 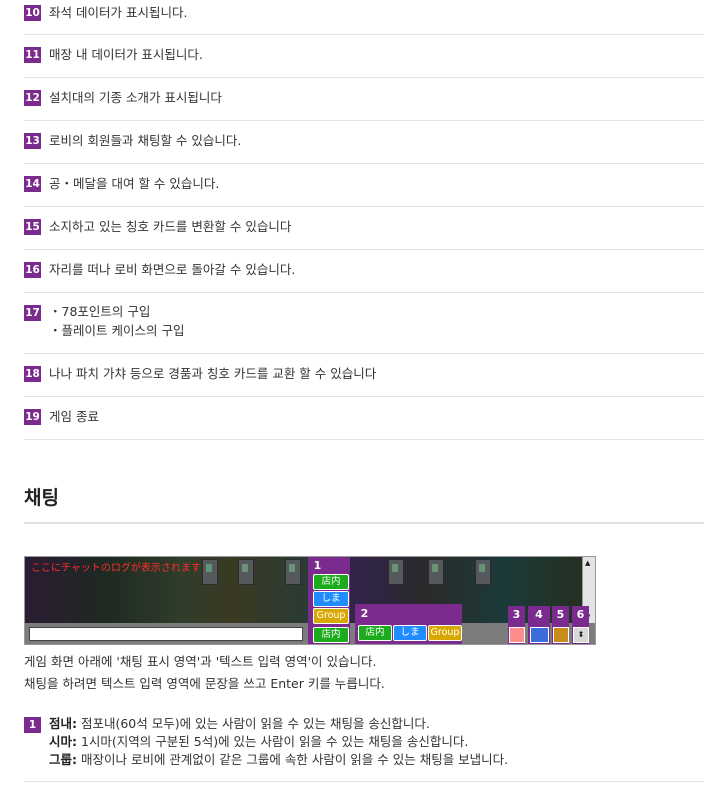 What do you see at coordinates (32, 725) in the screenshot?
I see `item-number-badge: 1` at bounding box center [32, 725].